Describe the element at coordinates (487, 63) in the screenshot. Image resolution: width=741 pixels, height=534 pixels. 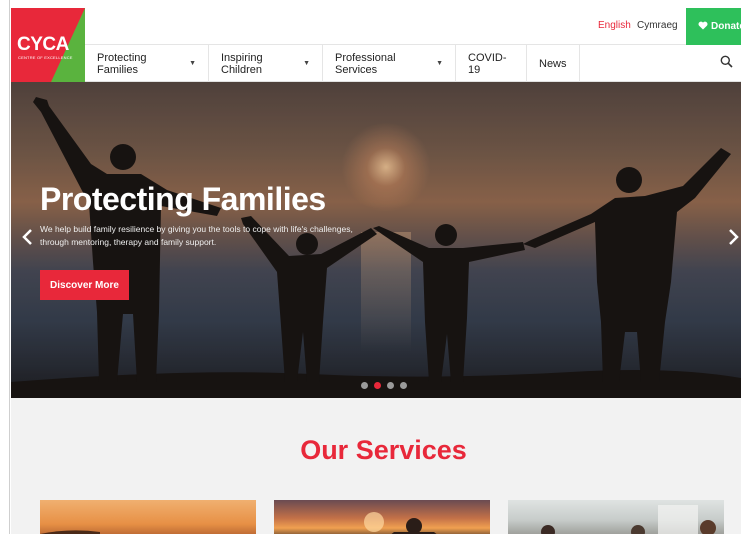
I see `nav-item-label: COVID-19` at that location.